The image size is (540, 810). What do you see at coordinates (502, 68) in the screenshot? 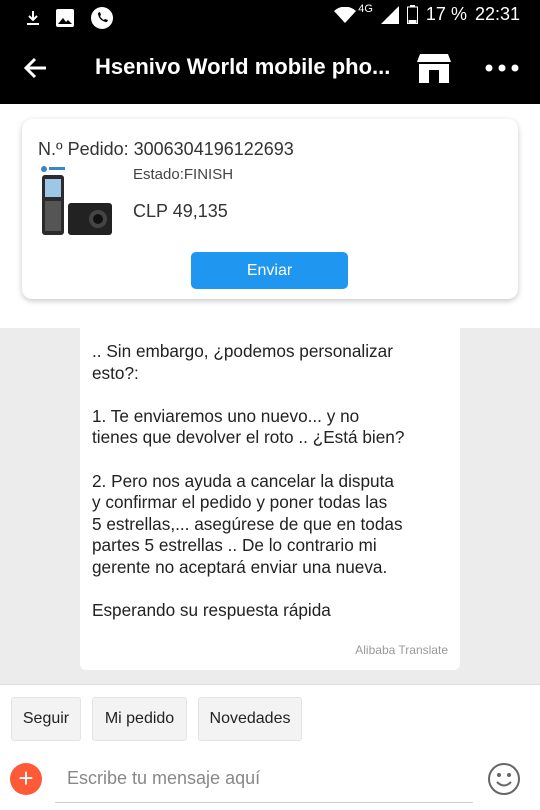
I see `more-options-icon` at bounding box center [502, 68].